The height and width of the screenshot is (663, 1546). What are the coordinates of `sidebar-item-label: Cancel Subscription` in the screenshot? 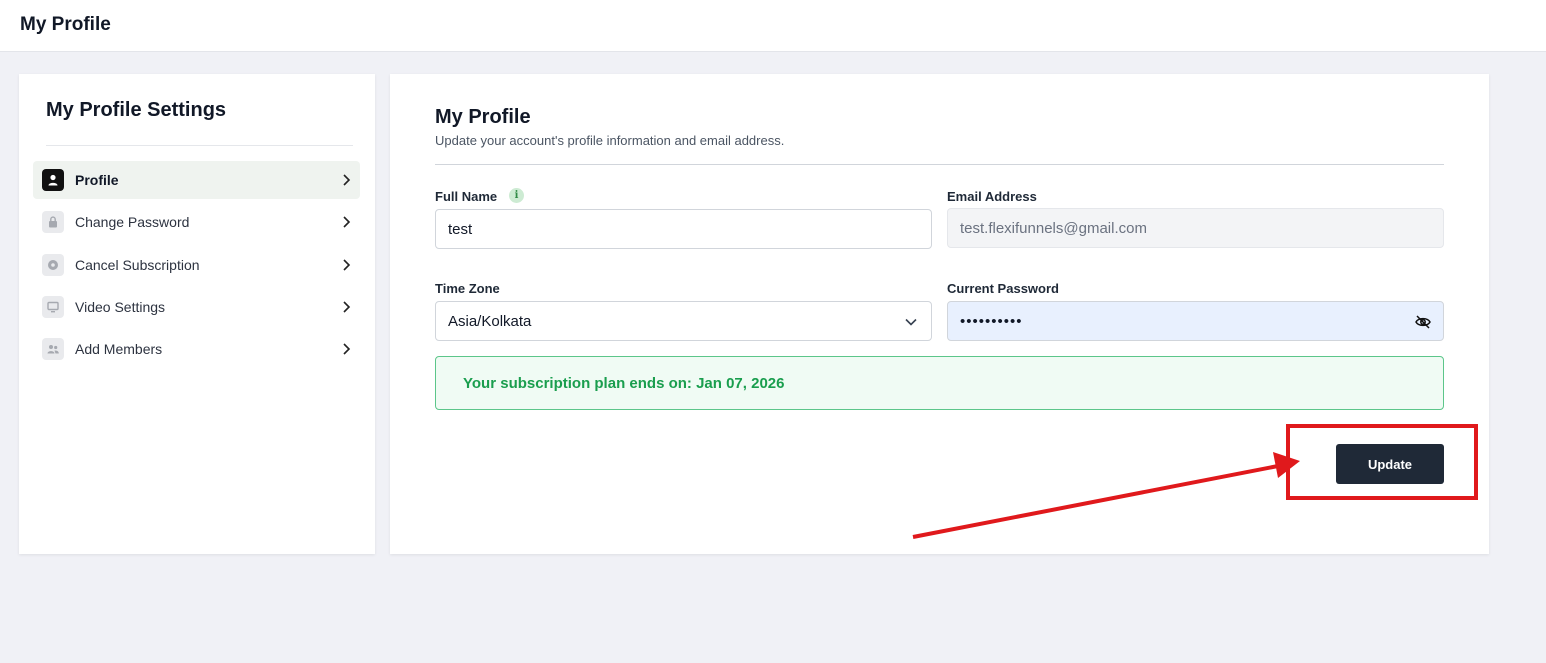 It's located at (137, 265).